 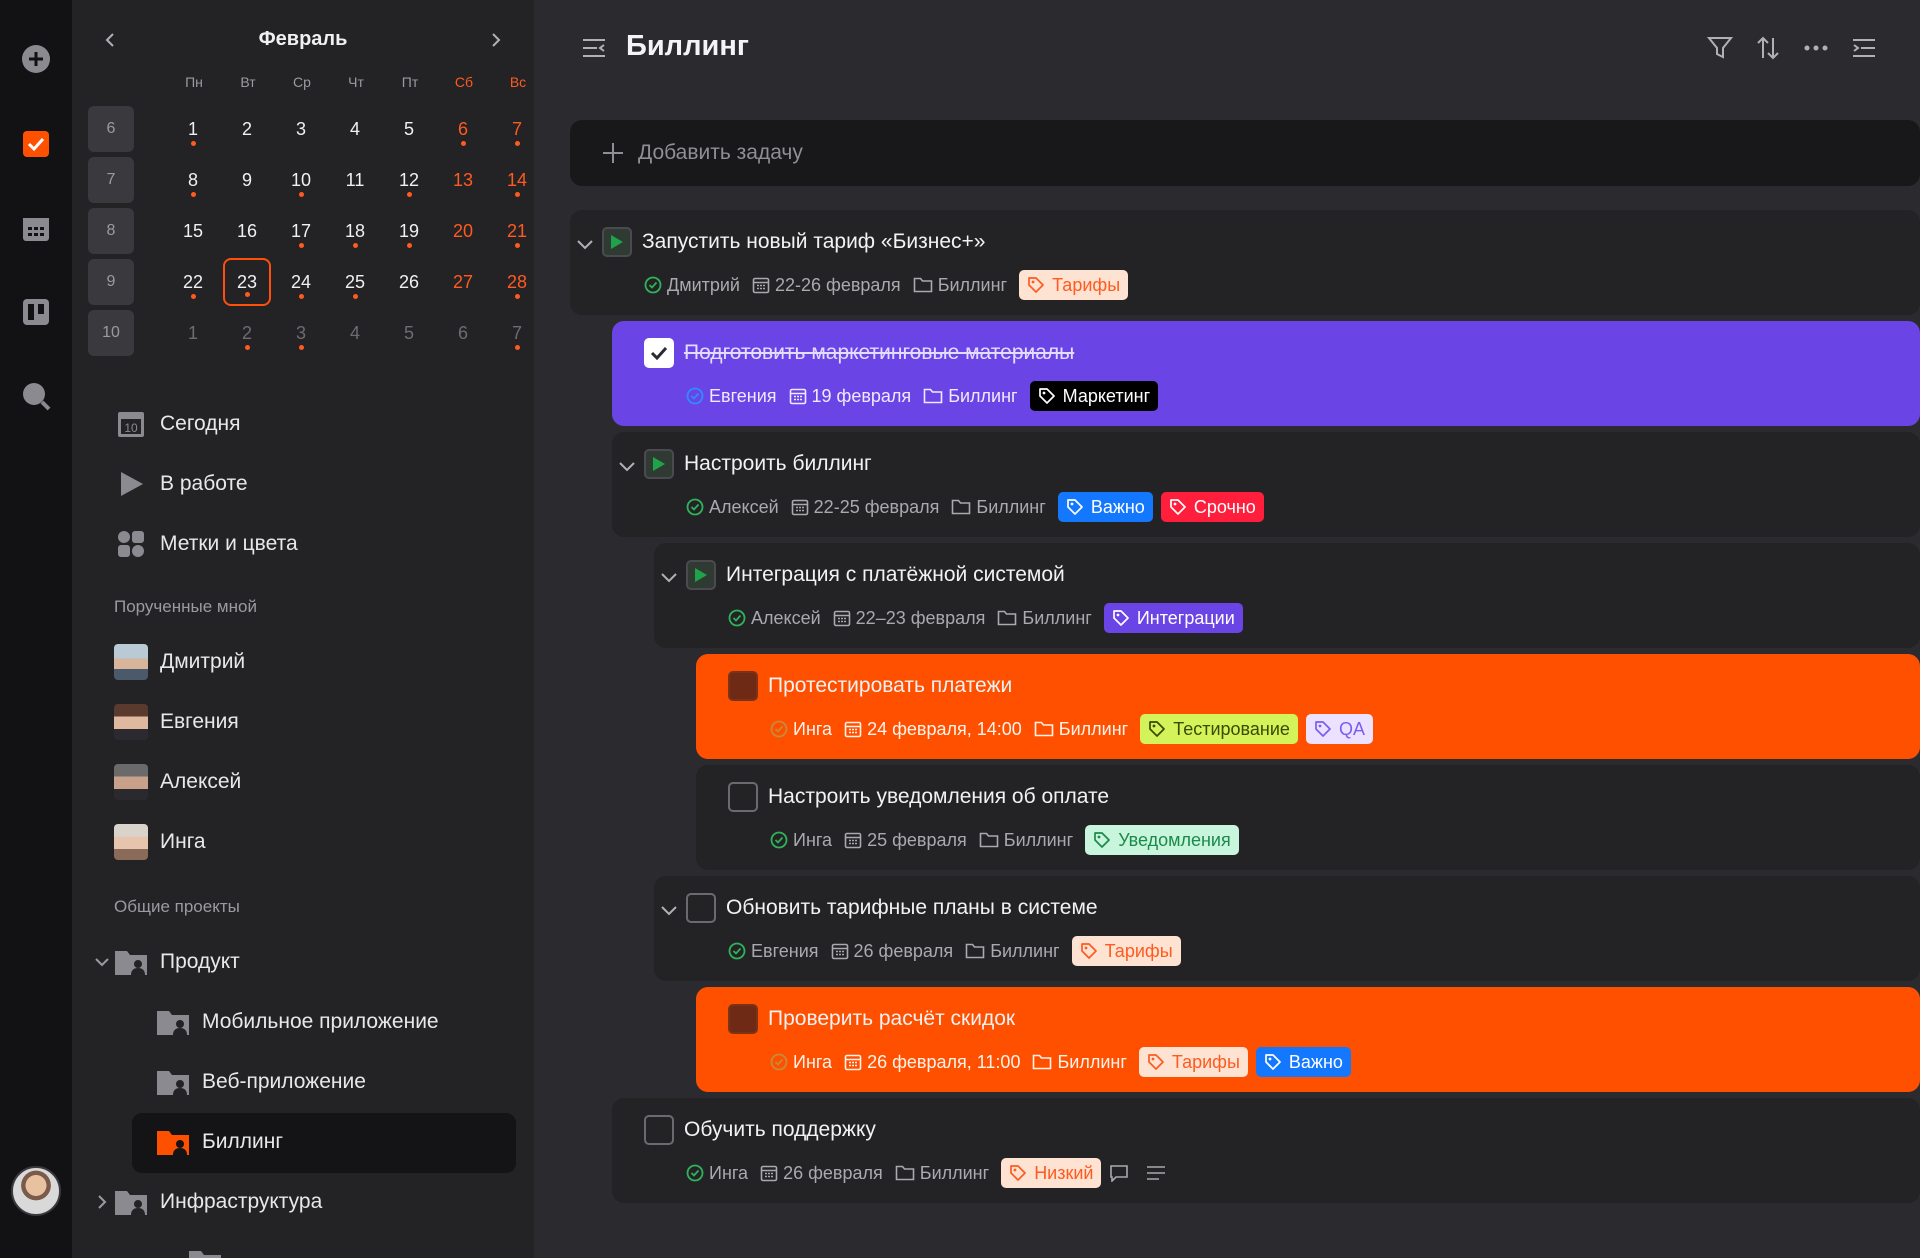 What do you see at coordinates (102, 1202) in the screenshot?
I see `chevron-right-icon` at bounding box center [102, 1202].